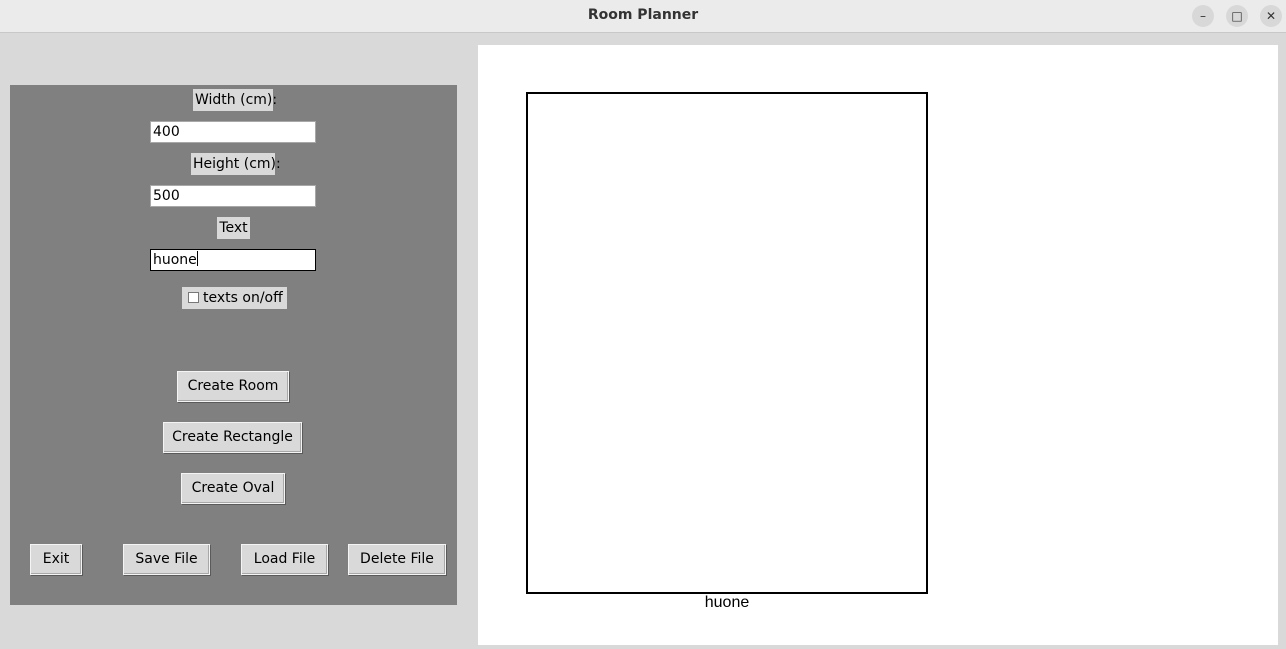 This screenshot has width=1286, height=649. Describe the element at coordinates (233, 488) in the screenshot. I see `create-oval-button: Create Oval` at that location.